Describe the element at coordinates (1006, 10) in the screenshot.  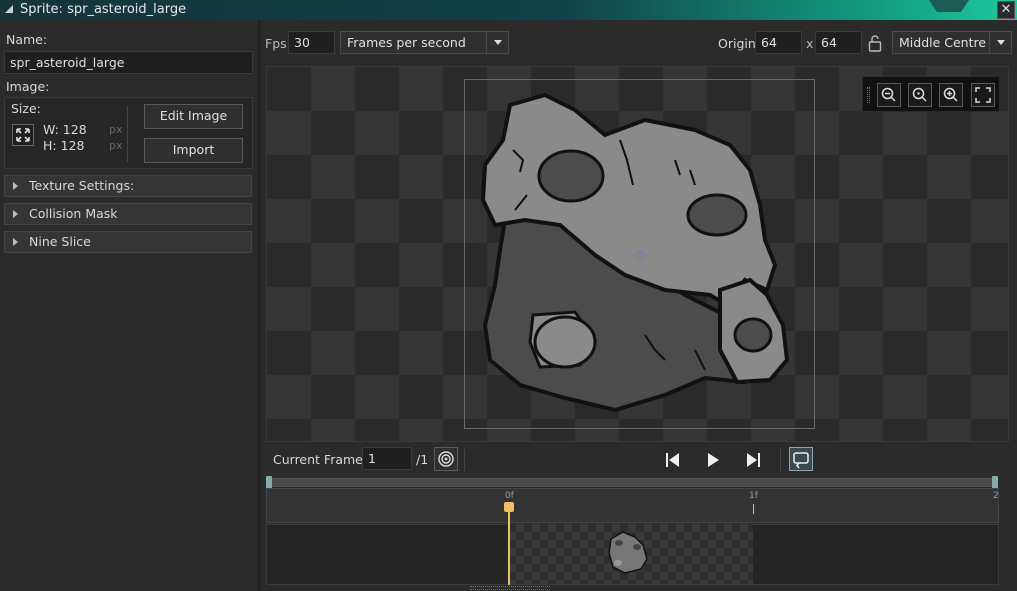
I see `close-button: ✕` at that location.